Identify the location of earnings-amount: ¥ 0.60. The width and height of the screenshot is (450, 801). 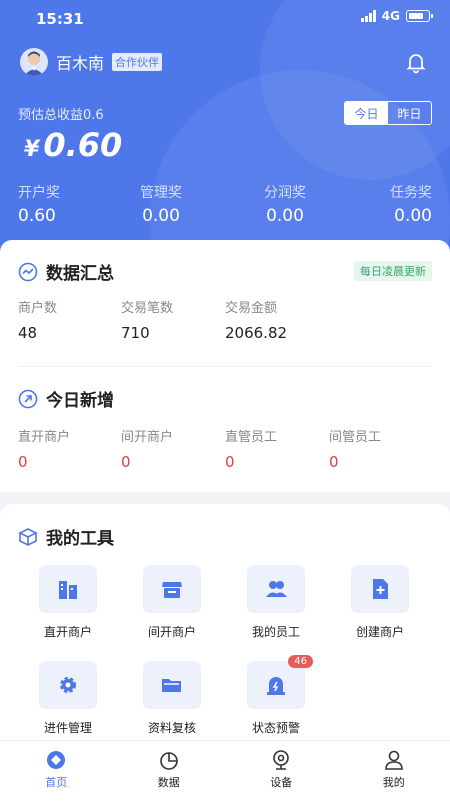
(73, 145).